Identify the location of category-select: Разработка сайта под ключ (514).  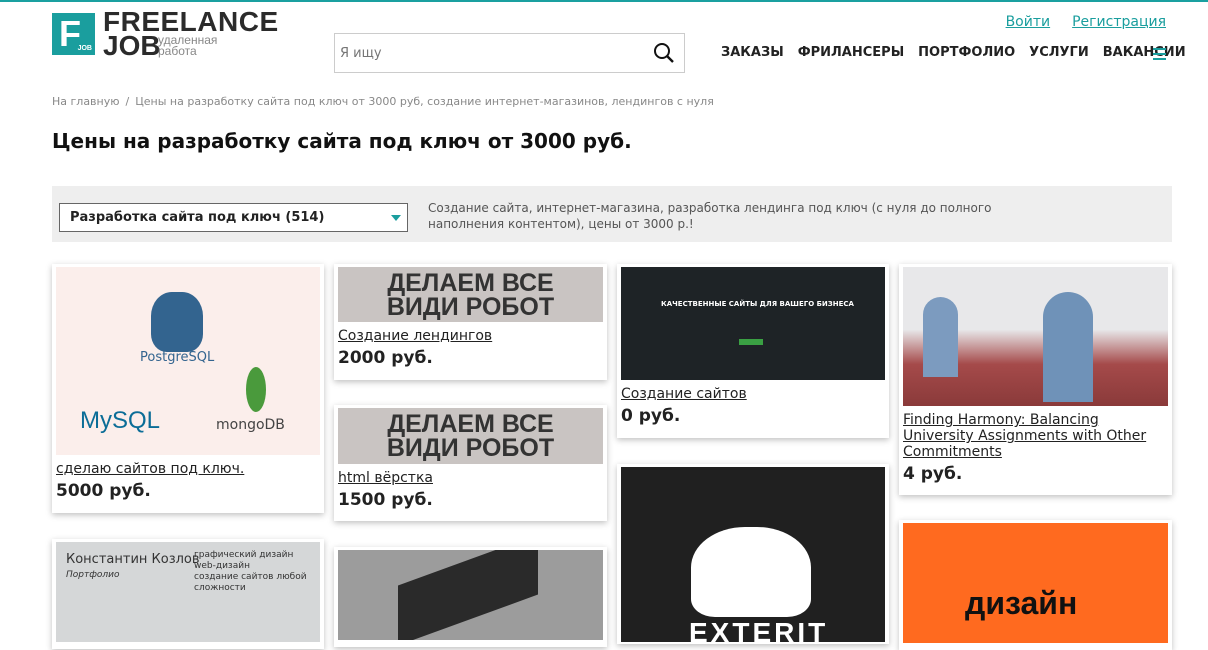
(233, 217).